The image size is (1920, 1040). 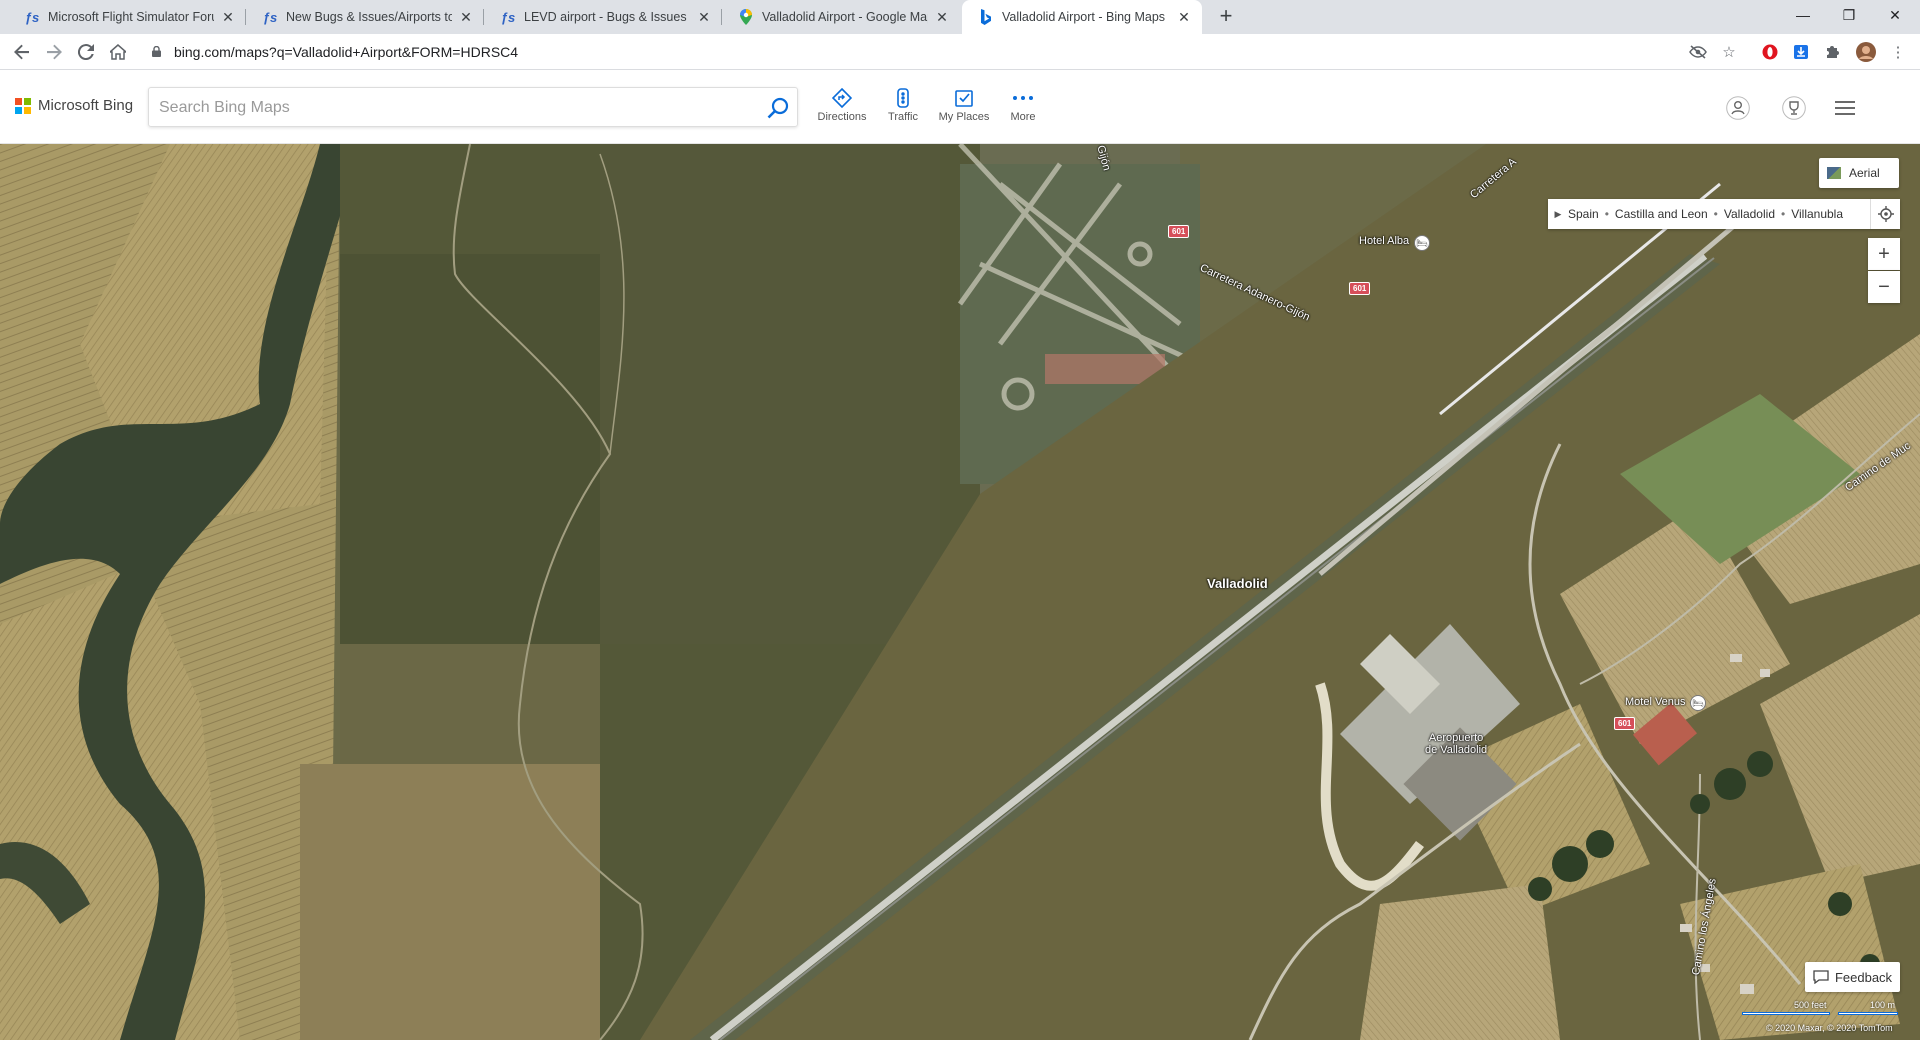 I want to click on reload-icon, so click(x=86, y=52).